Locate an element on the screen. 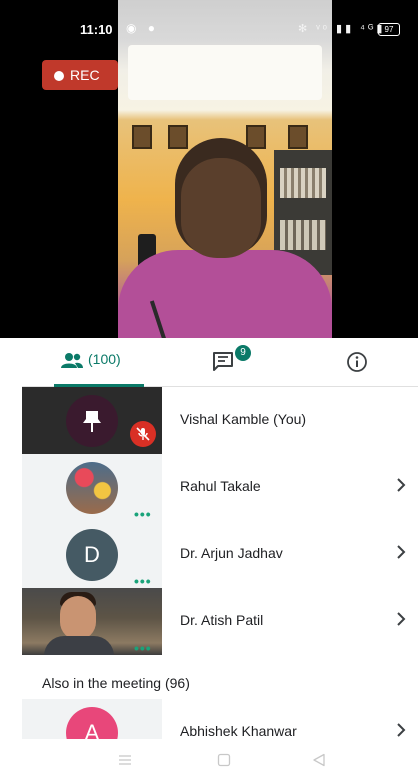 This screenshot has height=783, width=418. home-nav-icon is located at coordinates (224, 762).